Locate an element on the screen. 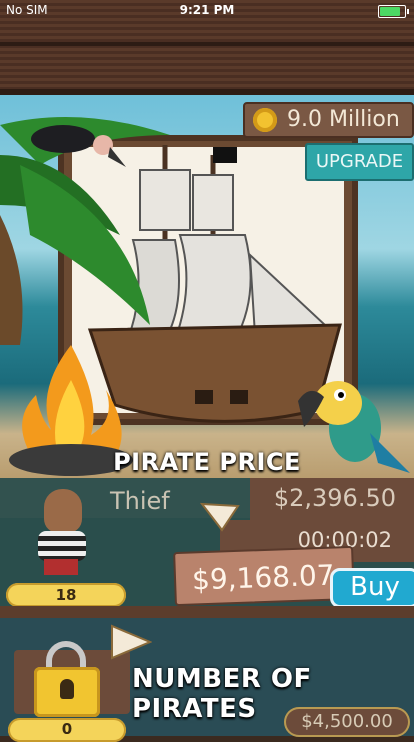  coin-icon is located at coordinates (265, 120).